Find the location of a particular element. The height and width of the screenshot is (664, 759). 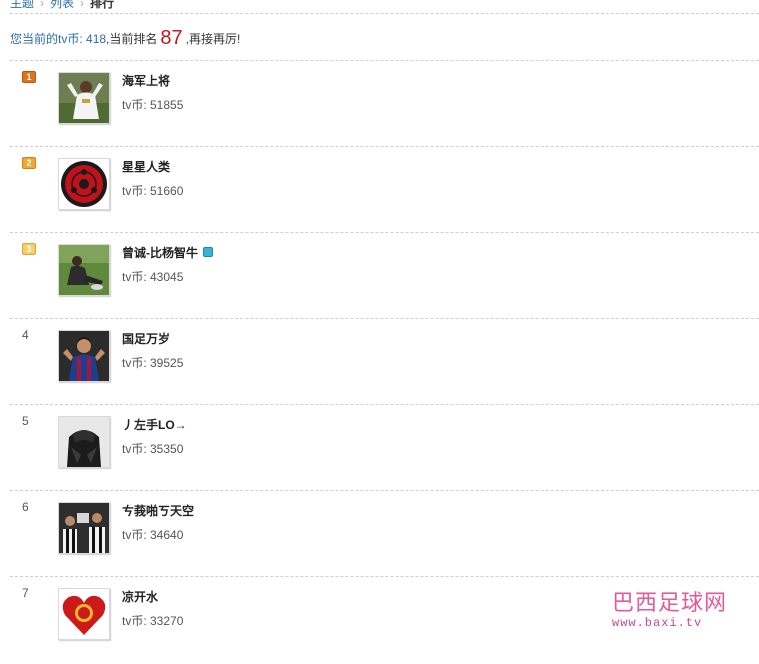

ranking-row: 3 曾诚-比杨智牛 tv币: 43045 is located at coordinates (384, 277).